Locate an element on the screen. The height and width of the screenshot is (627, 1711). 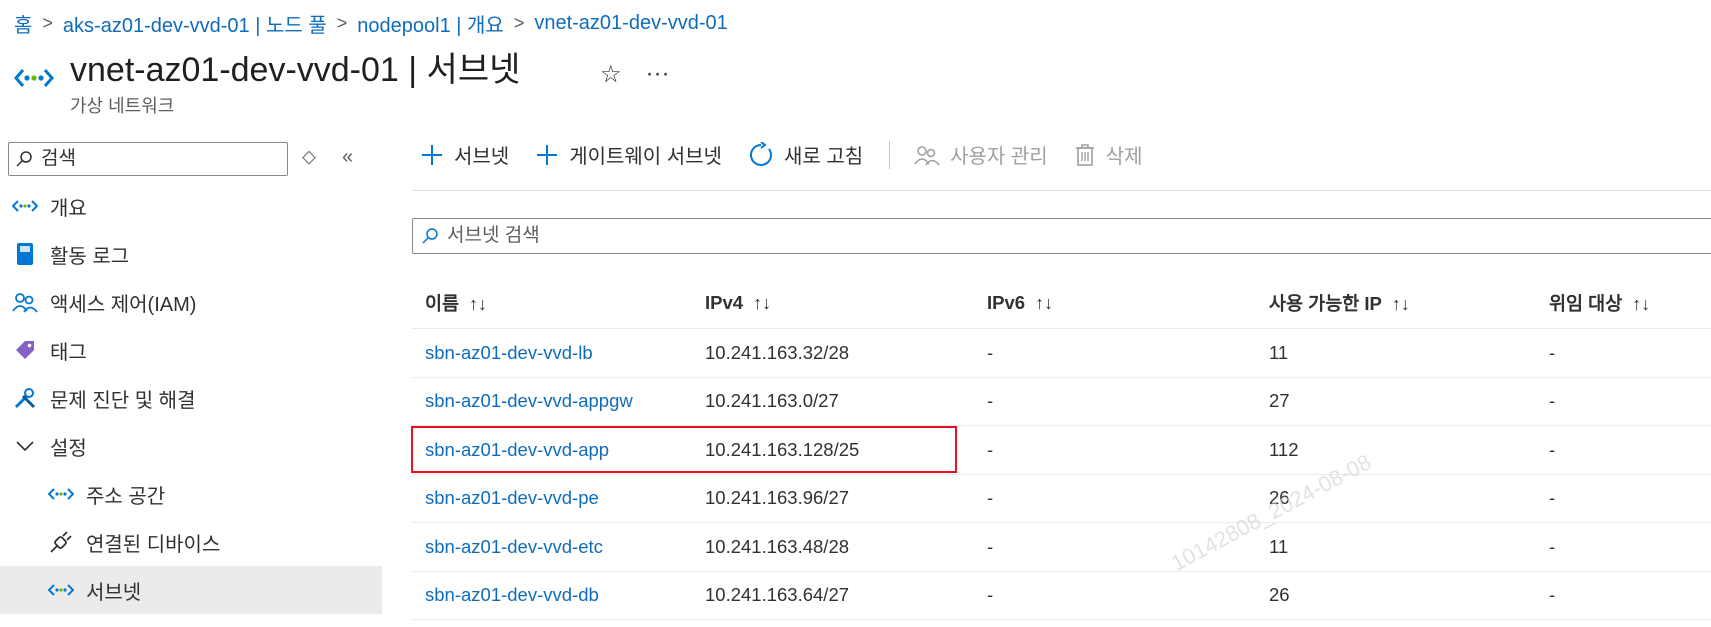
column-header-available-ips: 사용 가능한 IP ↑↓ is located at coordinates (1396, 303).